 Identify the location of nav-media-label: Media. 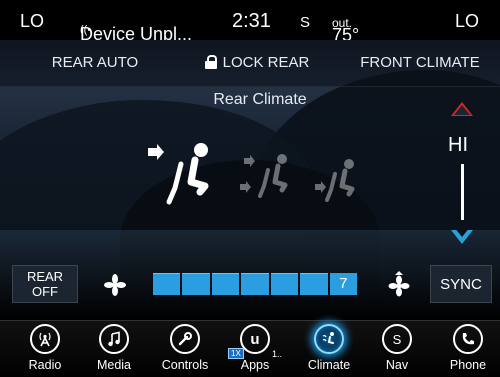
(114, 365).